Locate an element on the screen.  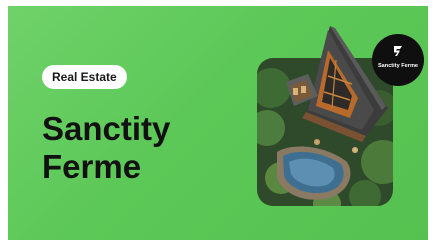
brand-badge: Sanctity Ferme is located at coordinates (398, 60).